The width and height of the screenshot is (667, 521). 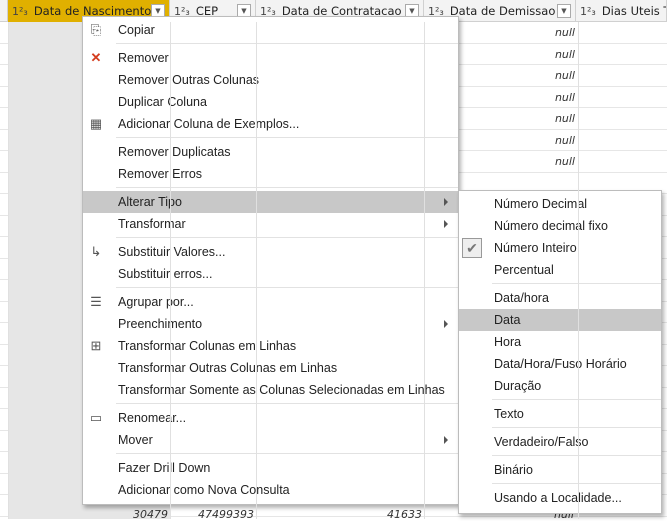 What do you see at coordinates (270, 152) in the screenshot?
I see `menu-item-remover-duplicatas: Remover Duplicatas` at bounding box center [270, 152].